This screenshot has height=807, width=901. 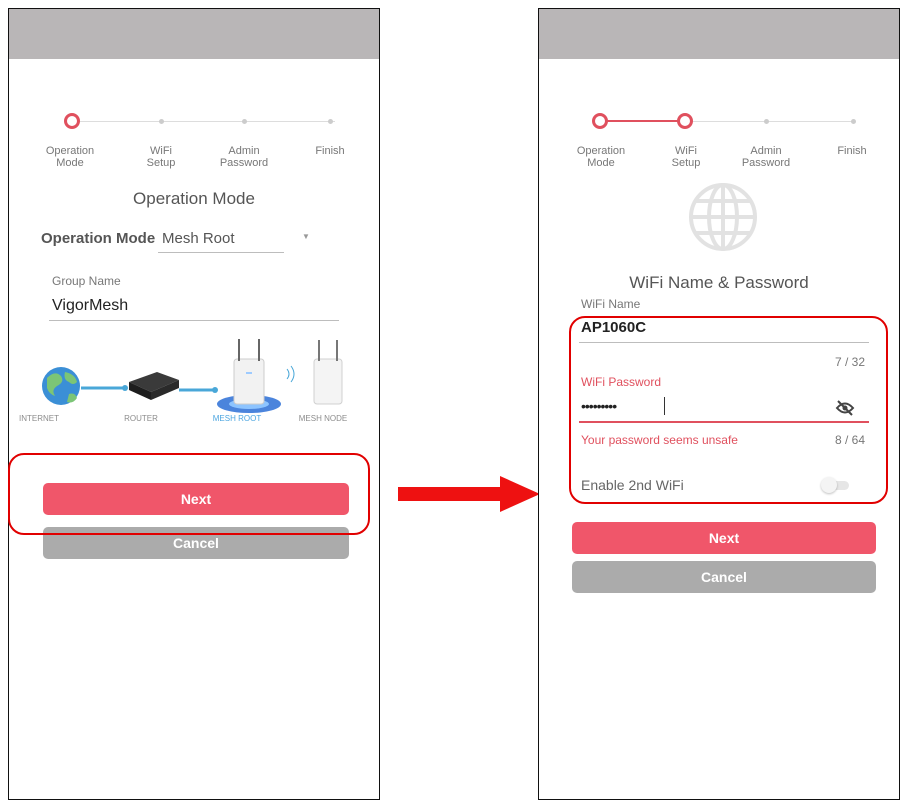 I want to click on stepper-track-progress, so click(x=644, y=121).